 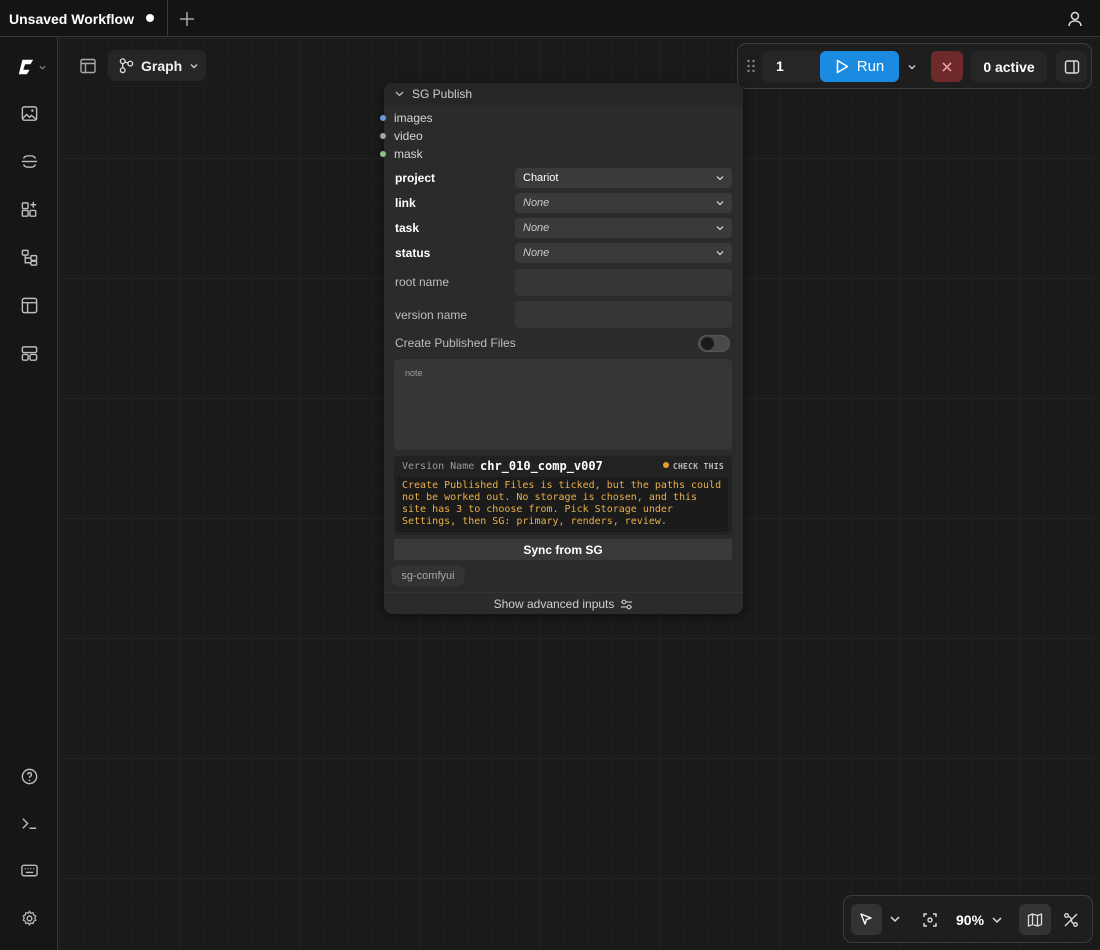 I want to click on check-label: CHECK THIS, so click(x=698, y=466).